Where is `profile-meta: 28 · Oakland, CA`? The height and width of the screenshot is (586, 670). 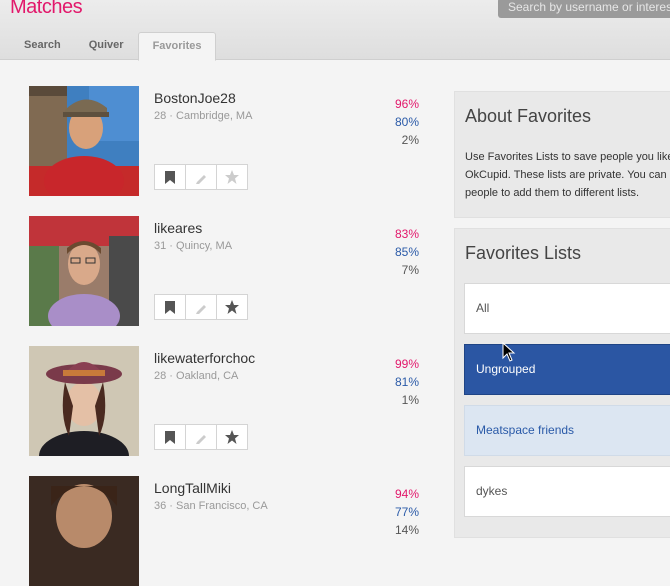 profile-meta: 28 · Oakland, CA is located at coordinates (196, 376).